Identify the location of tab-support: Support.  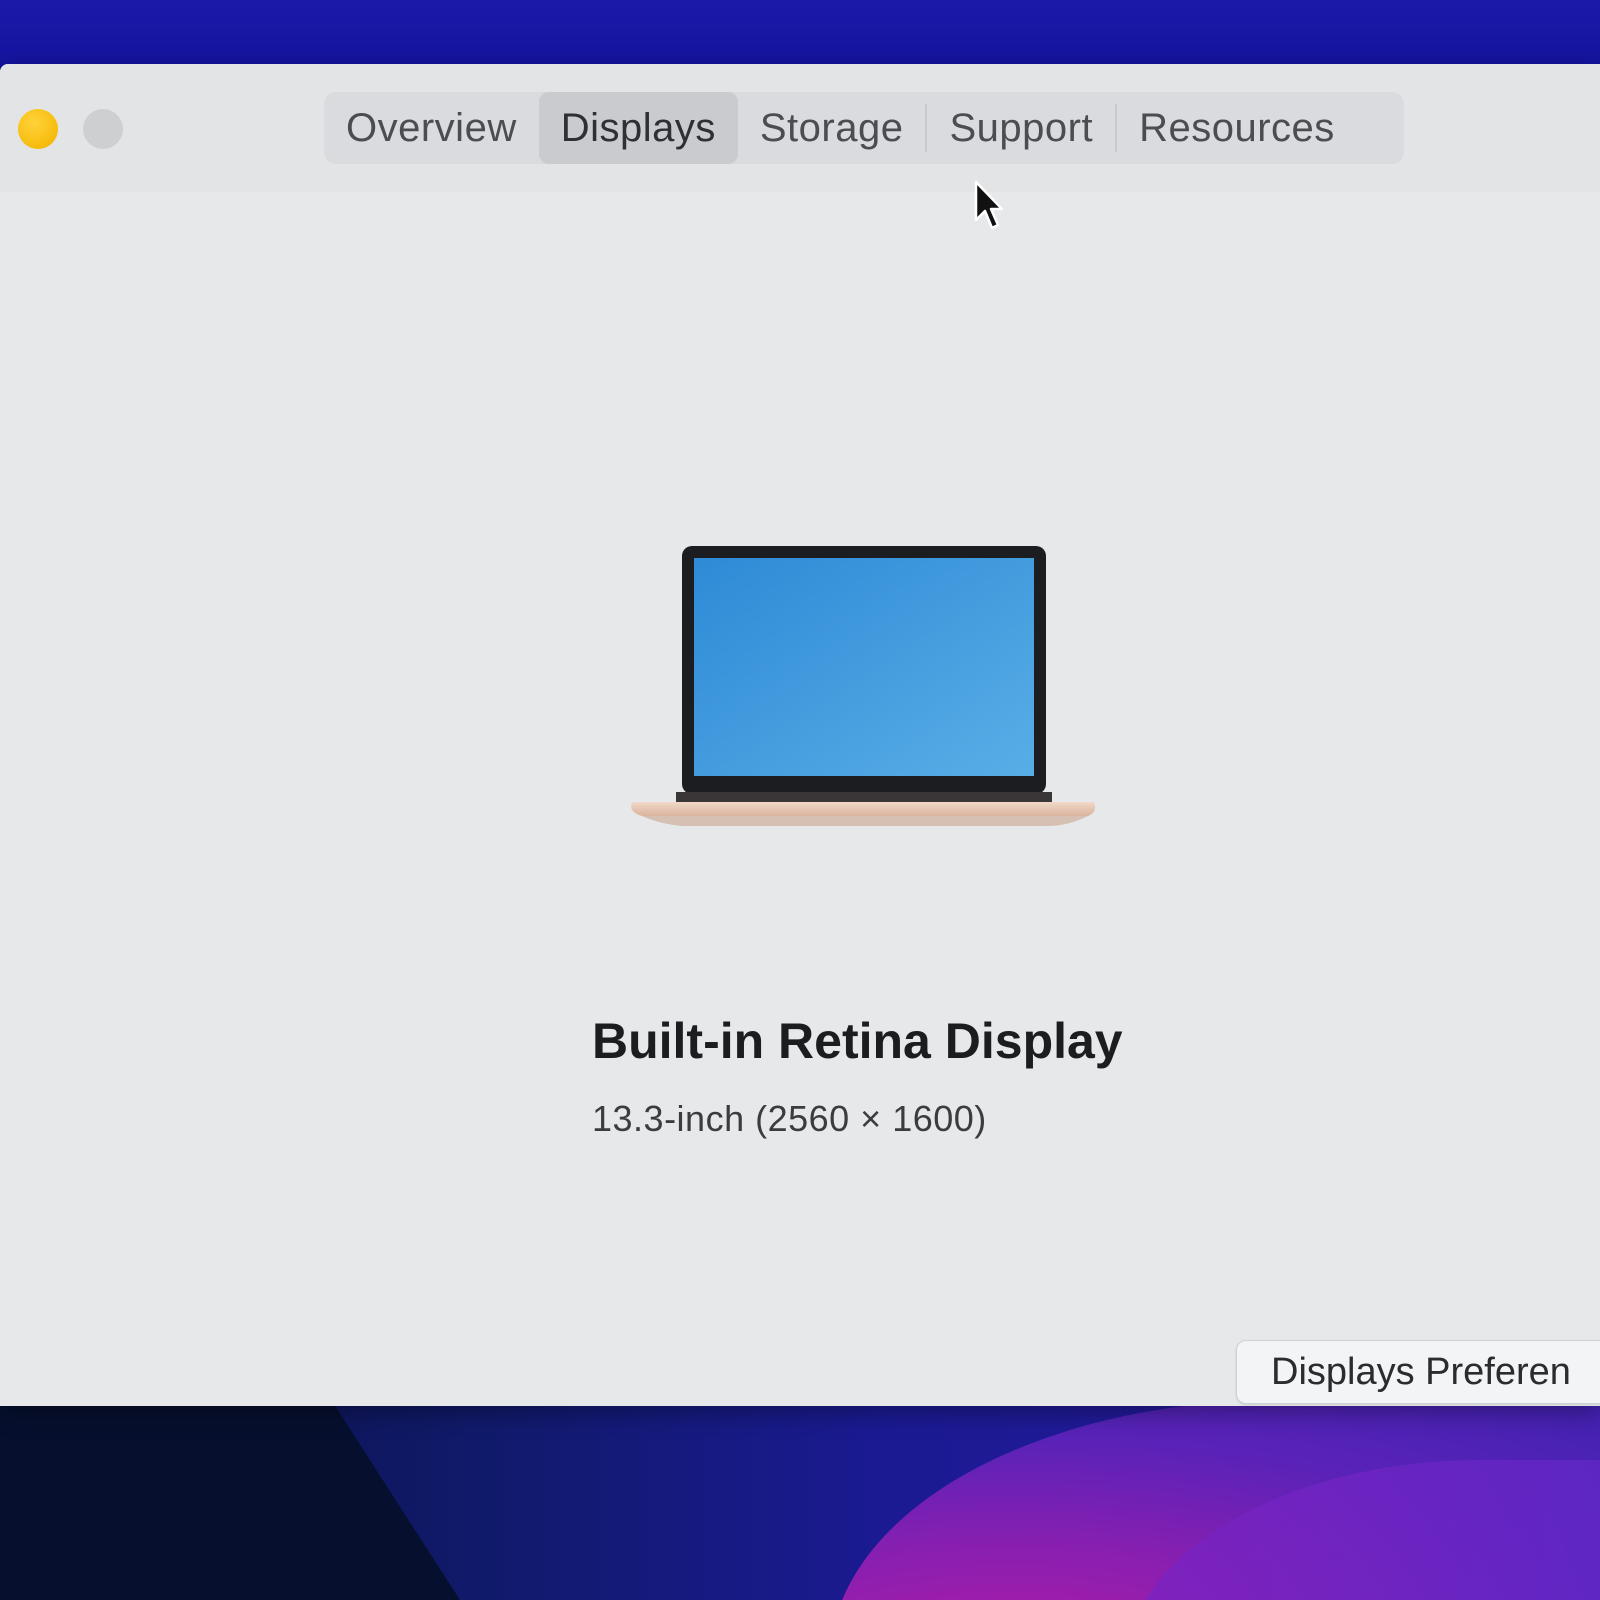
(1021, 128).